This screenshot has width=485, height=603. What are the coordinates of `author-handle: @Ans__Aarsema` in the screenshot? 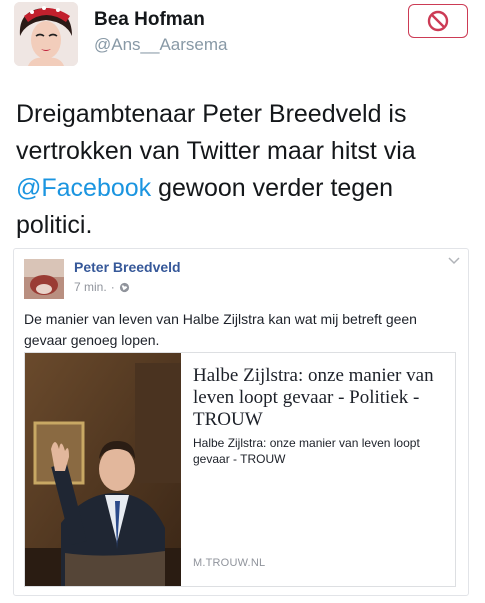 It's located at (161, 45).